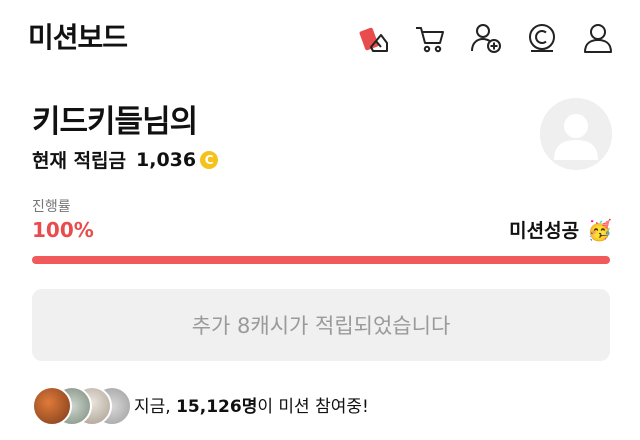 The height and width of the screenshot is (440, 640). What do you see at coordinates (217, 406) in the screenshot?
I see `participants-count: 15,126명` at bounding box center [217, 406].